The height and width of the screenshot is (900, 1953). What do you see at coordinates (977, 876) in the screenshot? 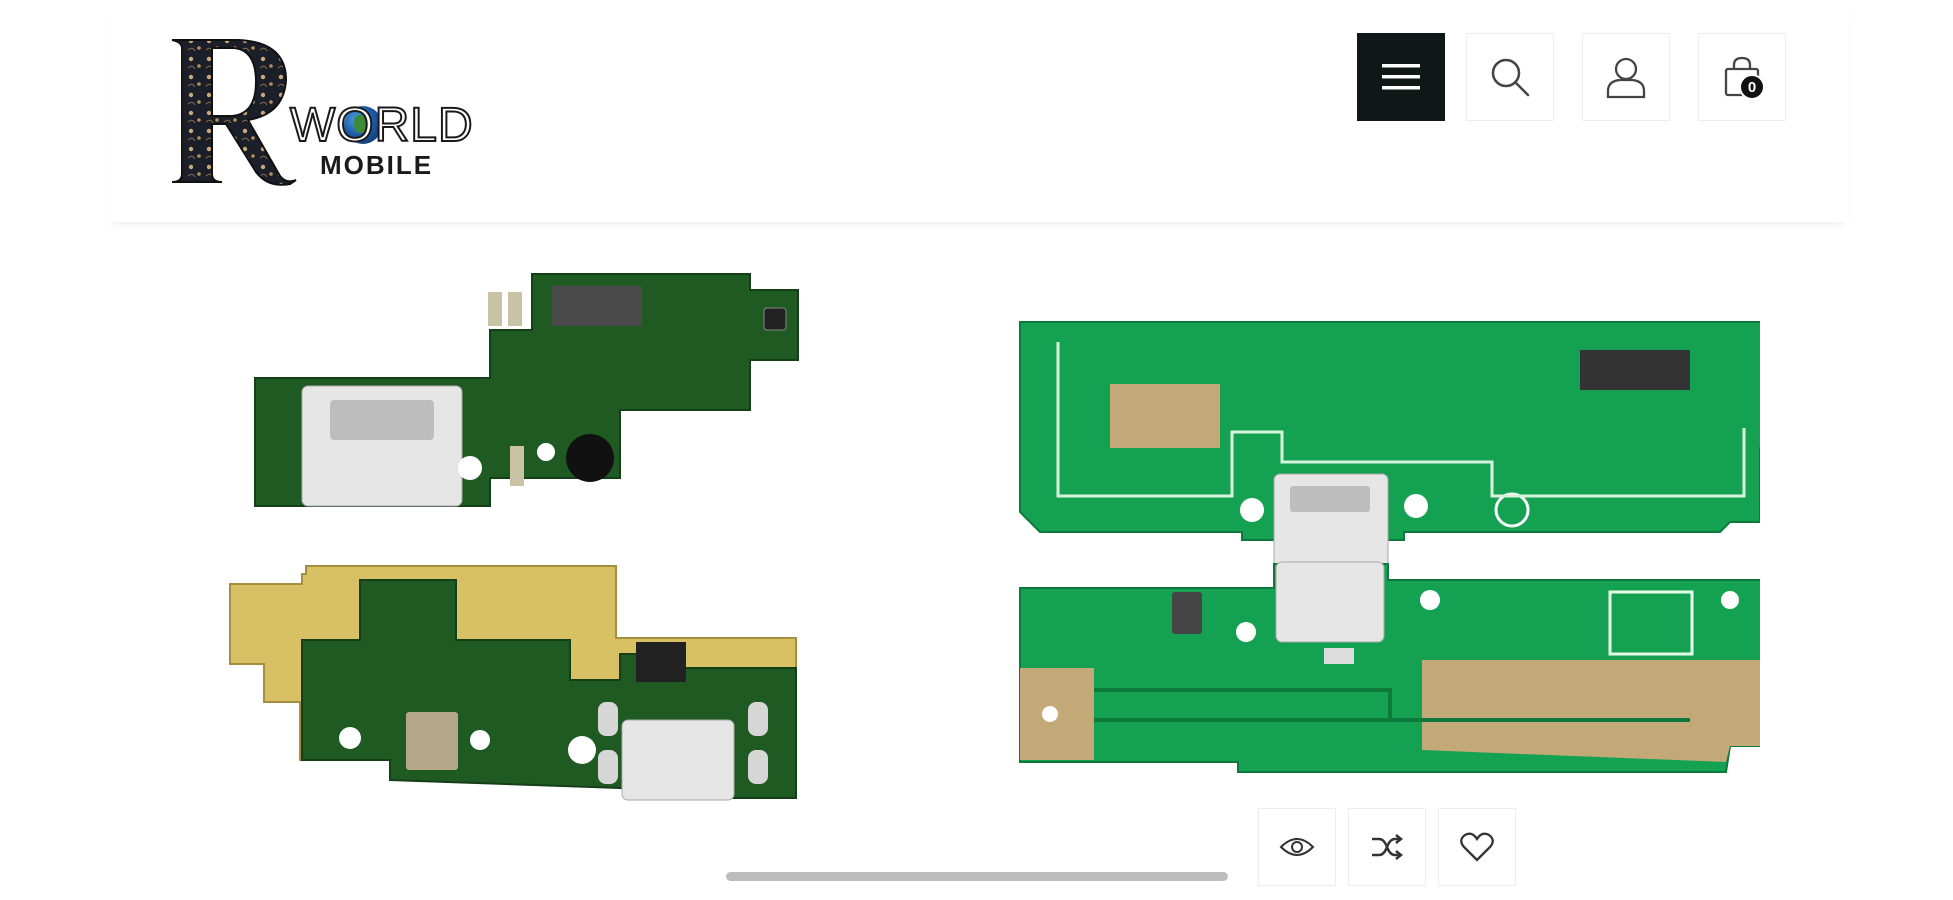
I see `horizontal-scrollbar` at bounding box center [977, 876].